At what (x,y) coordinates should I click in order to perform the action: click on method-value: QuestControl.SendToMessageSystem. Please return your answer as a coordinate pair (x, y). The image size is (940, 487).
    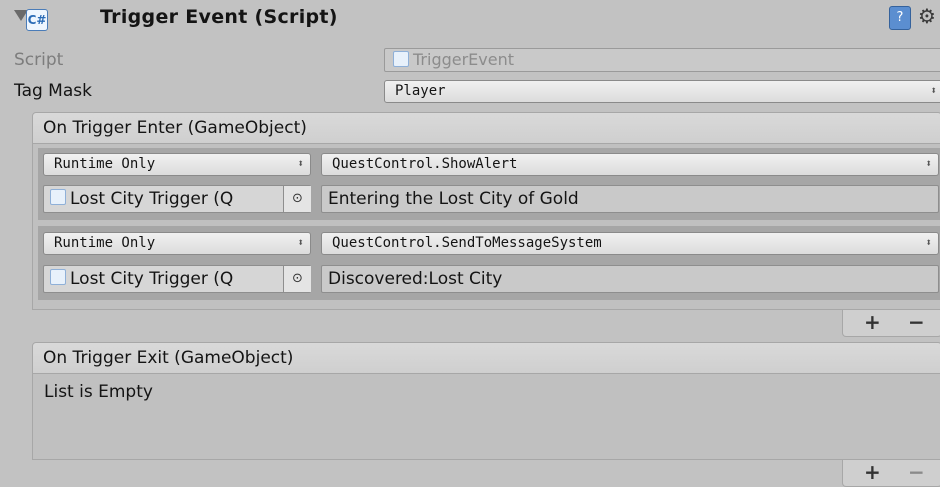
    Looking at the image, I should click on (467, 243).